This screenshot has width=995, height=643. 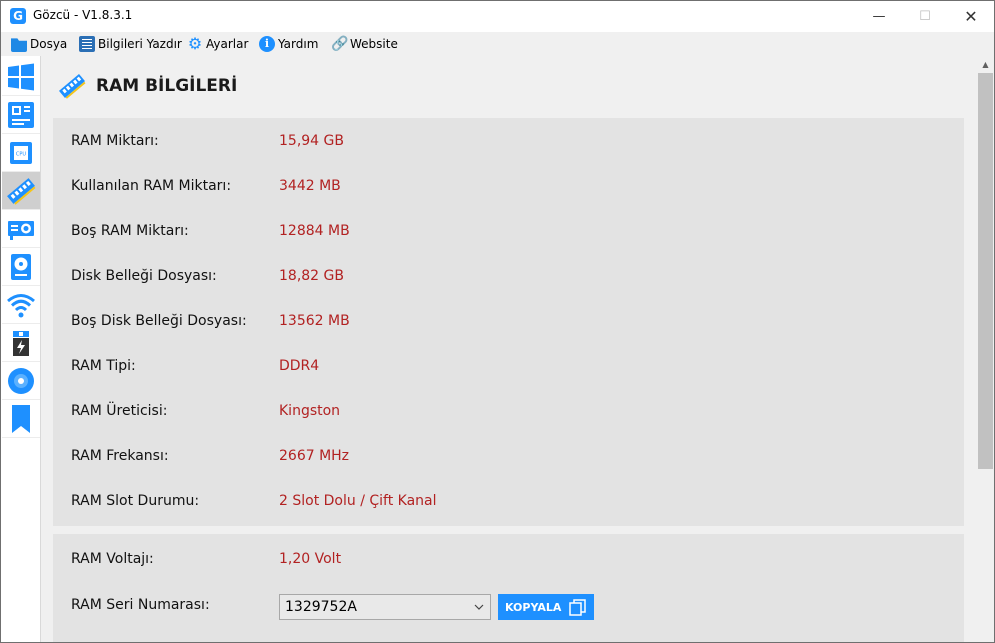 What do you see at coordinates (925, 16) in the screenshot?
I see `maximize-button: ☐` at bounding box center [925, 16].